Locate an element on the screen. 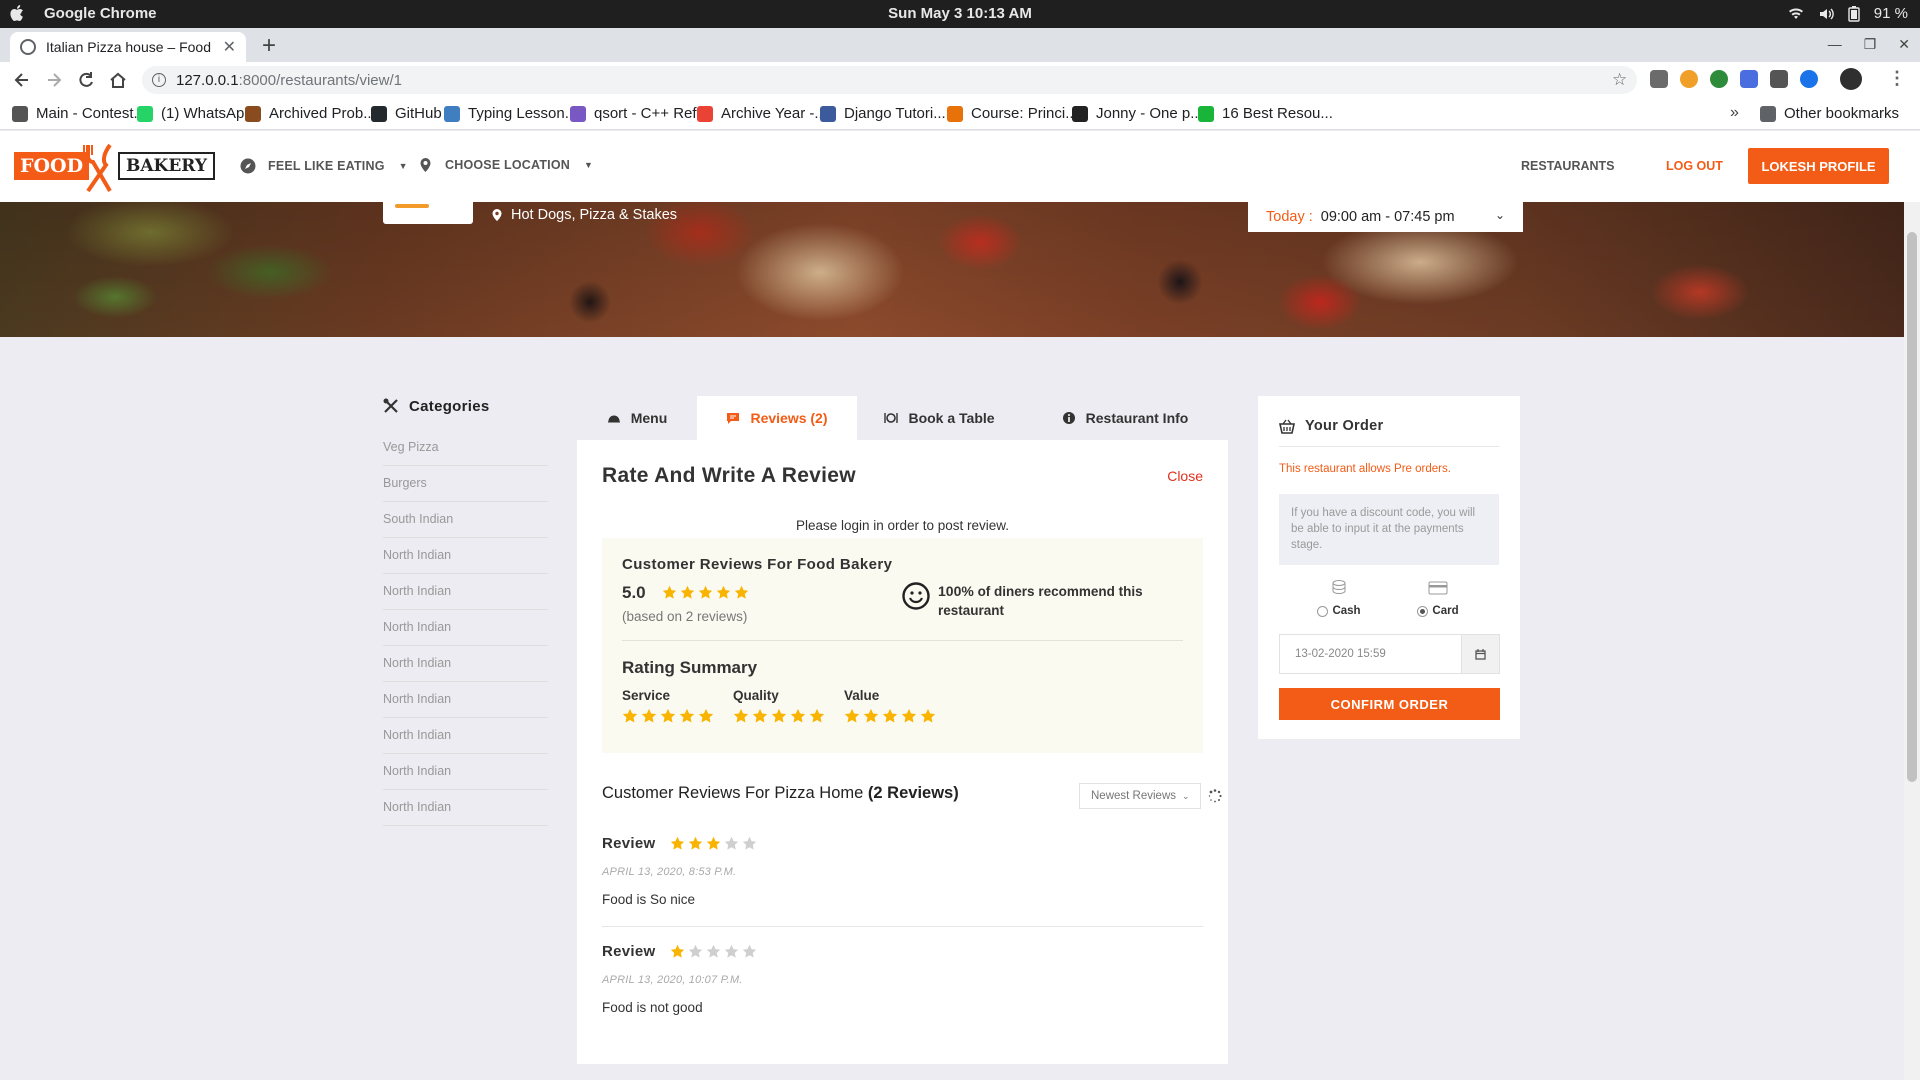 Image resolution: width=1920 pixels, height=1080 pixels. translate-extension-icon is located at coordinates (1749, 79).